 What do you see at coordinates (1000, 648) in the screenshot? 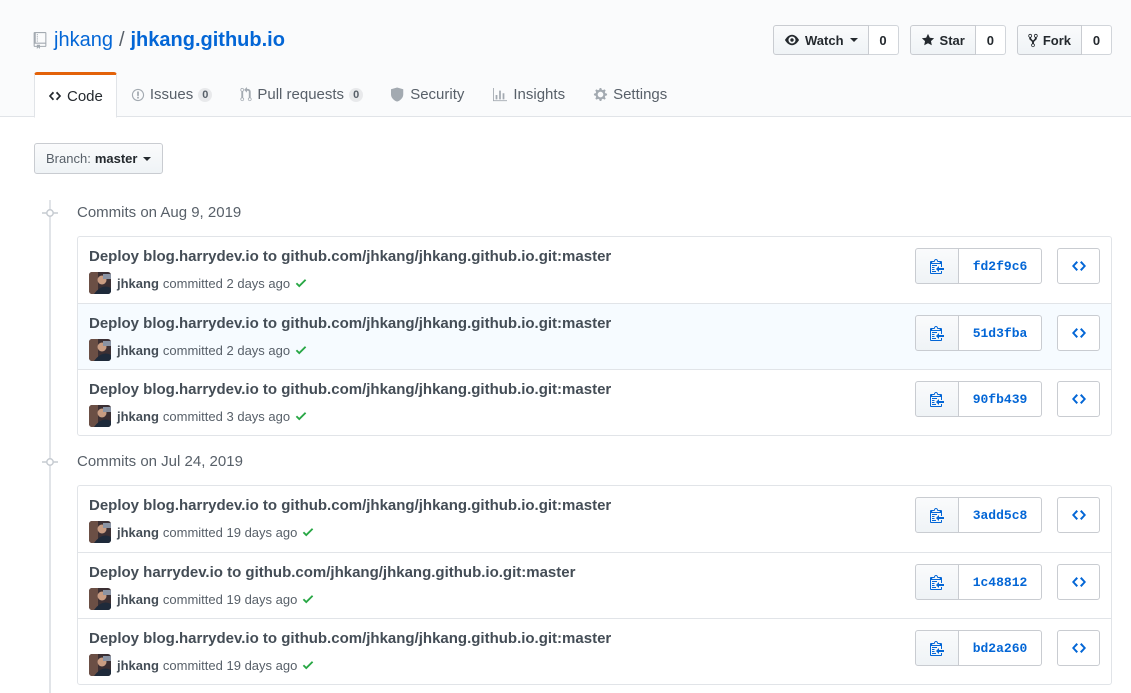
I see `commit-sha-link: bd2a260` at bounding box center [1000, 648].